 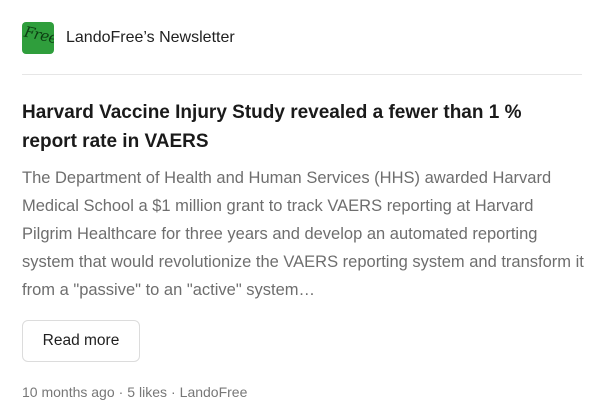 What do you see at coordinates (38, 35) in the screenshot?
I see `logo-text: Free` at bounding box center [38, 35].